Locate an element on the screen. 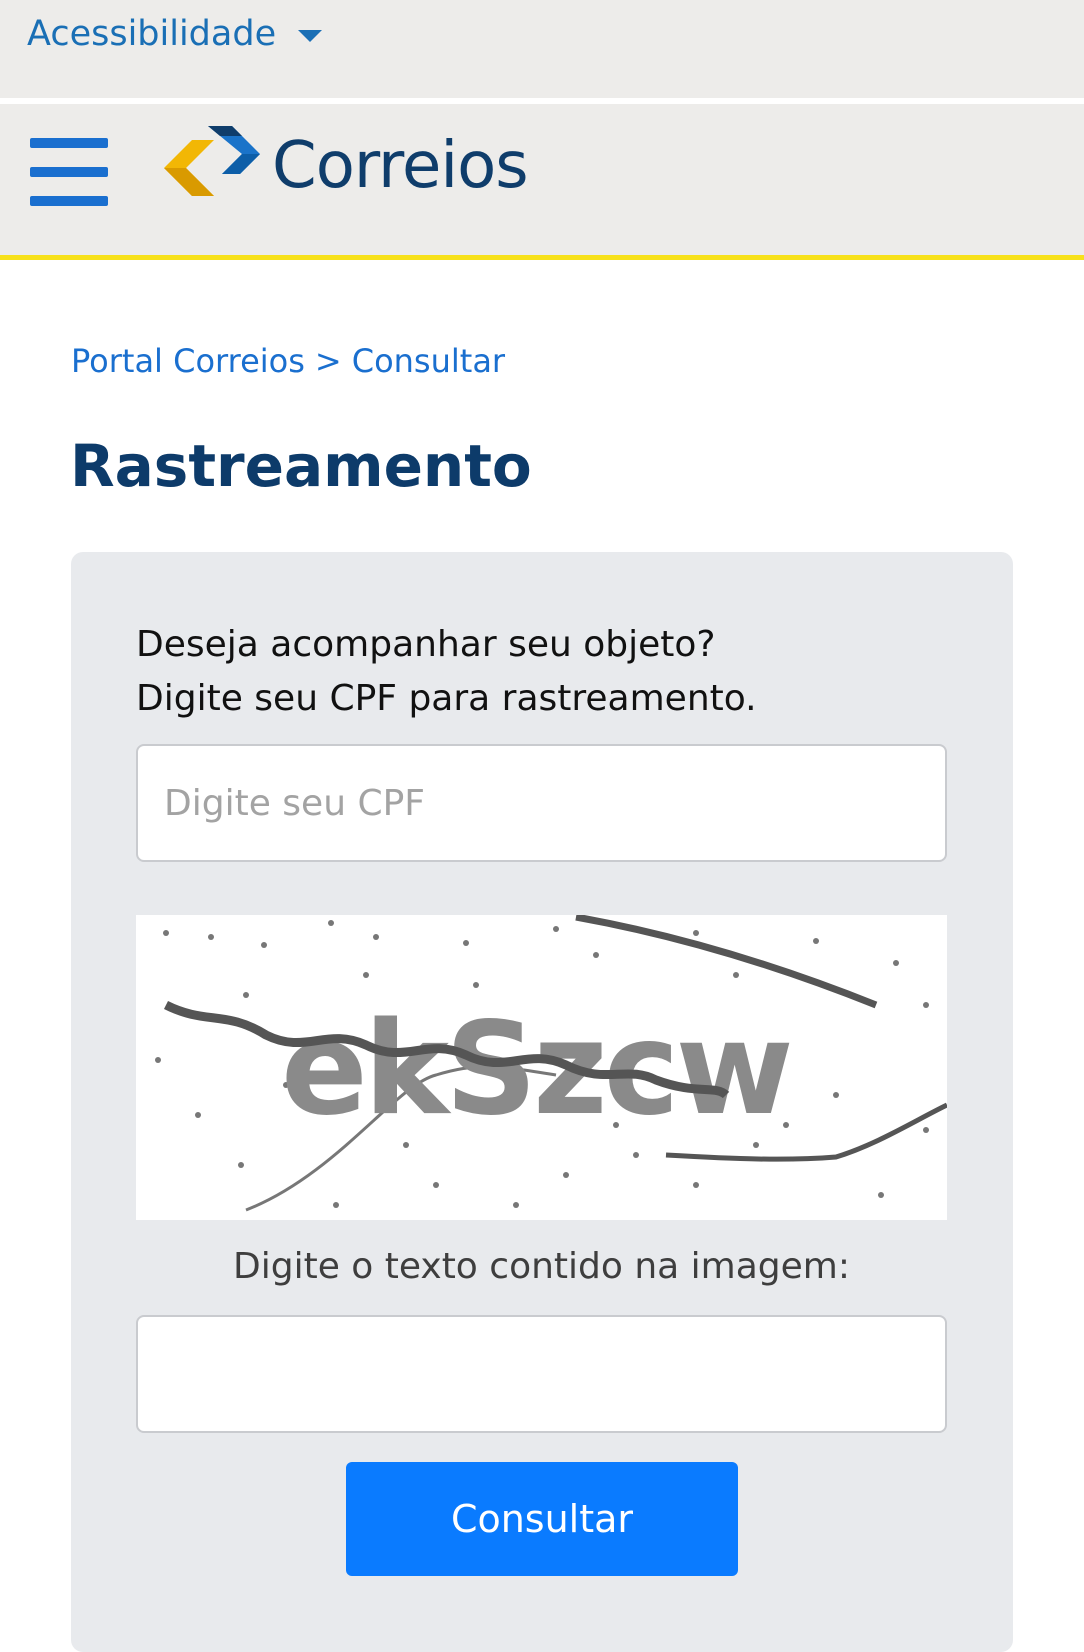 This screenshot has height=1652, width=1084. accessibility-bar: Acessibilidade is located at coordinates (542, 49).